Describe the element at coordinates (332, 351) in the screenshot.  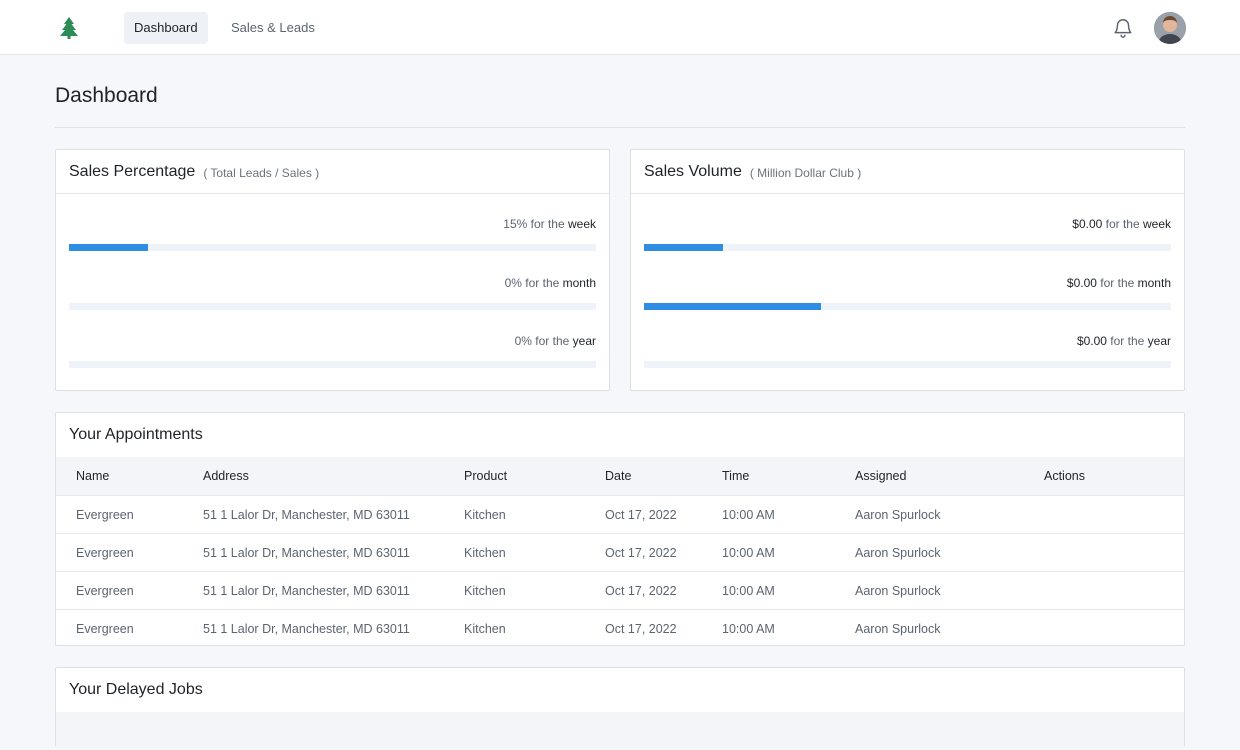
I see `metric-year: 0% for the year` at that location.